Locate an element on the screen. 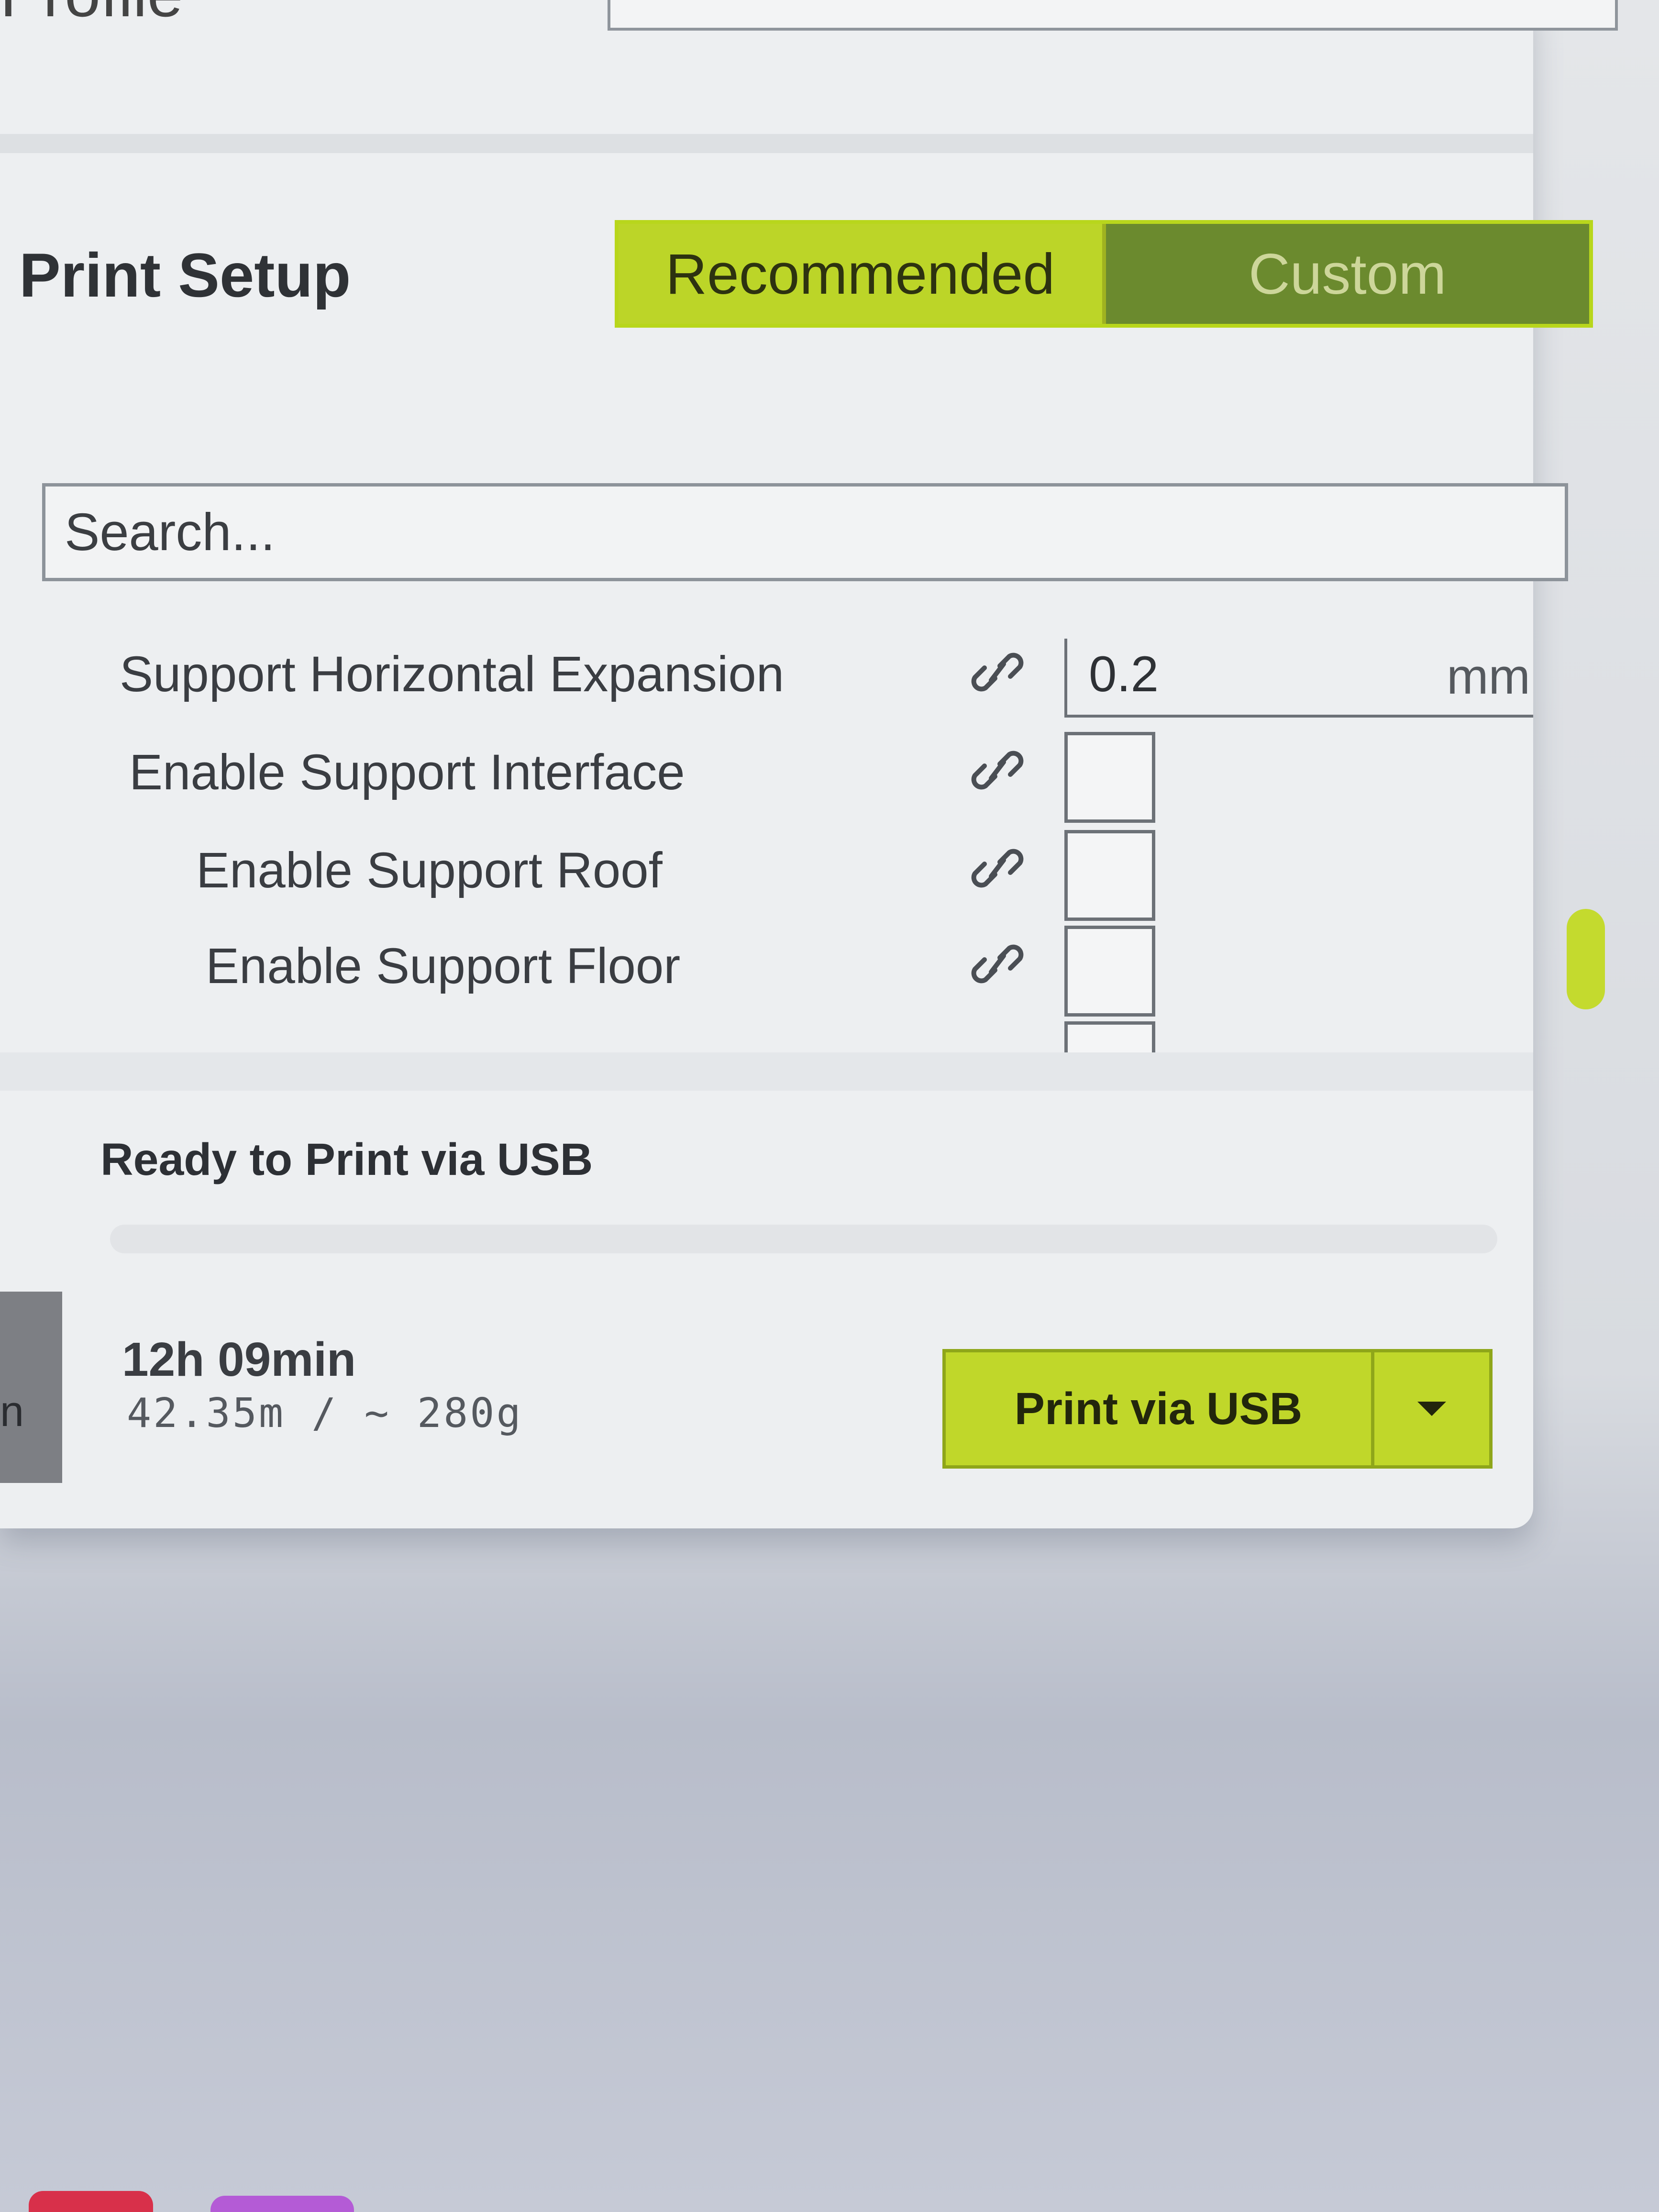 The image size is (1659, 2212). print-button-group: Print via USB is located at coordinates (1217, 1409).